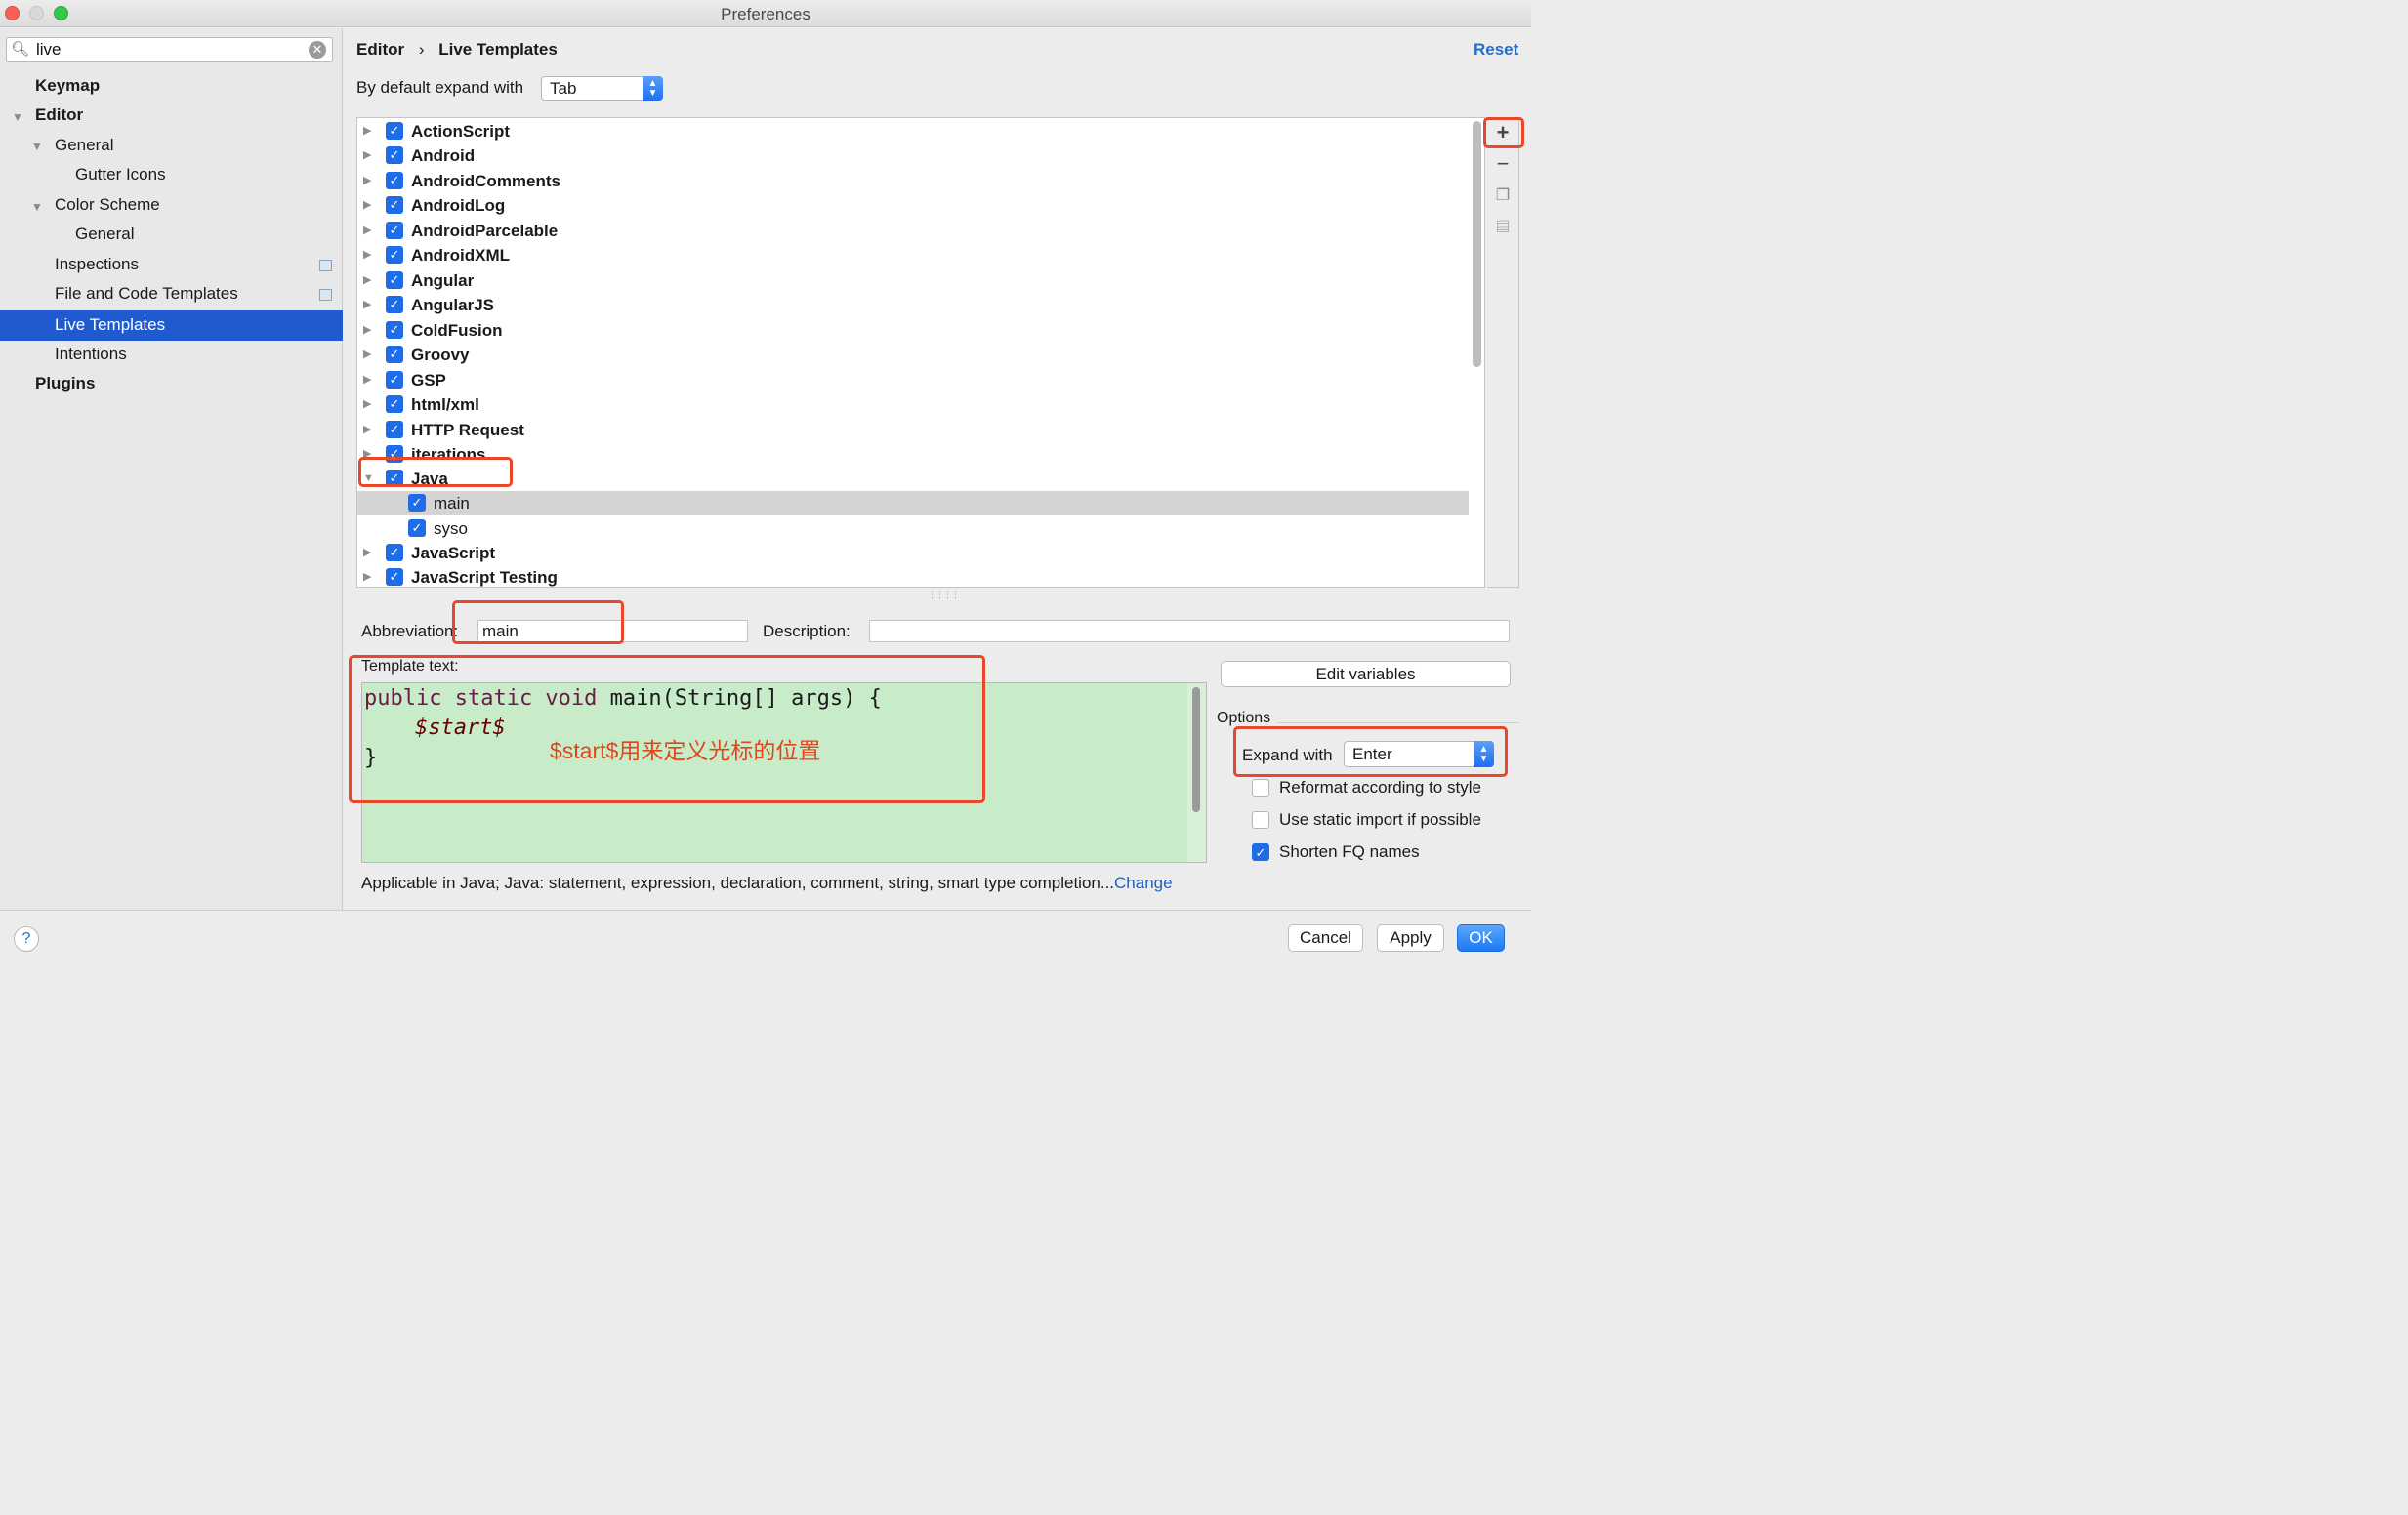 This screenshot has width=2408, height=1515. Describe the element at coordinates (1260, 820) in the screenshot. I see `static-import-checkbox` at that location.